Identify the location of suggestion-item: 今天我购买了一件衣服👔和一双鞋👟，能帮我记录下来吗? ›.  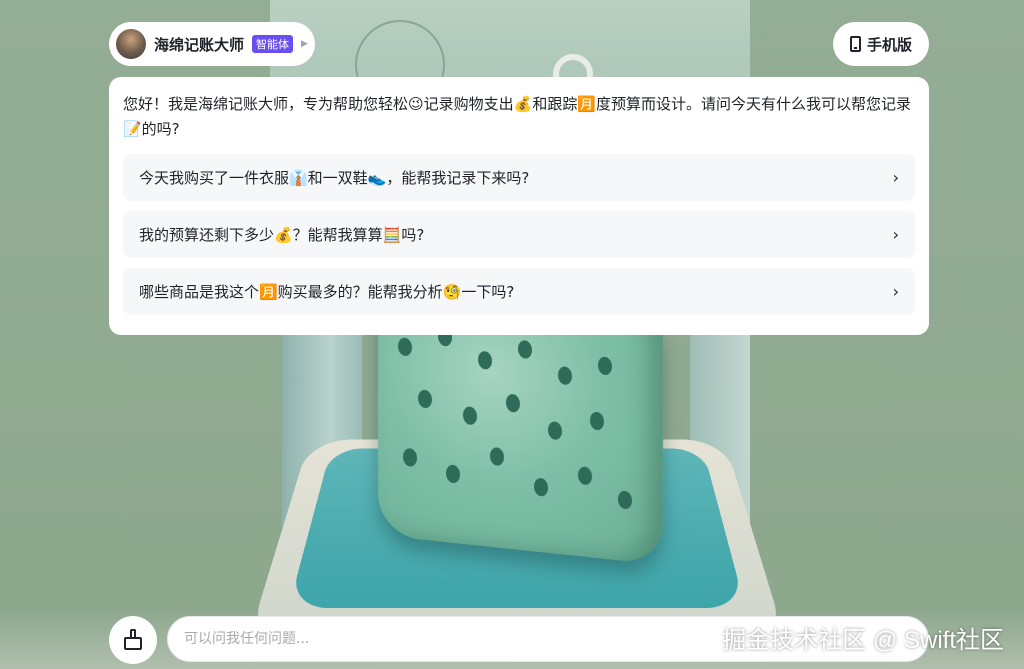
(519, 177).